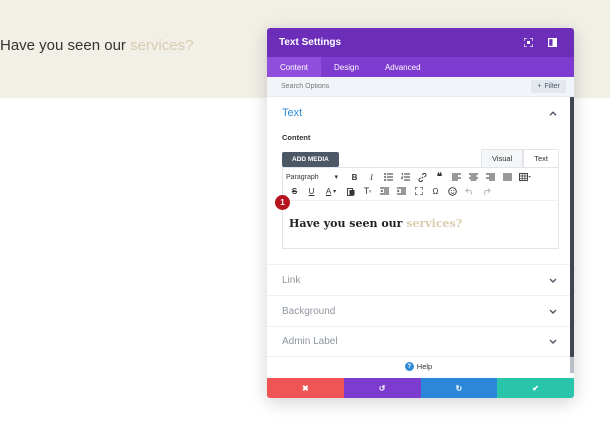  What do you see at coordinates (572, 227) in the screenshot?
I see `scrollbar-thumb` at bounding box center [572, 227].